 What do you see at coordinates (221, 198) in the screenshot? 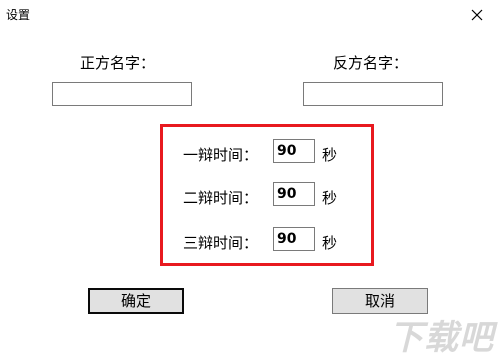
I see `second-debate-label: 二辩时间：` at bounding box center [221, 198].